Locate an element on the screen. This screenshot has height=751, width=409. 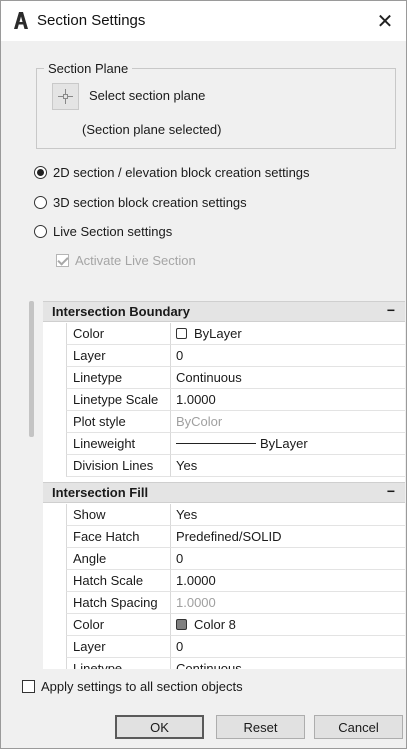
prop-name: Face Hatch is located at coordinates (118, 537).